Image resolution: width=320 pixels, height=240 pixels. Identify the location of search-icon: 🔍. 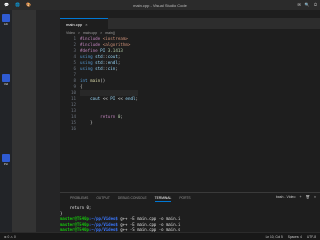
(307, 4).